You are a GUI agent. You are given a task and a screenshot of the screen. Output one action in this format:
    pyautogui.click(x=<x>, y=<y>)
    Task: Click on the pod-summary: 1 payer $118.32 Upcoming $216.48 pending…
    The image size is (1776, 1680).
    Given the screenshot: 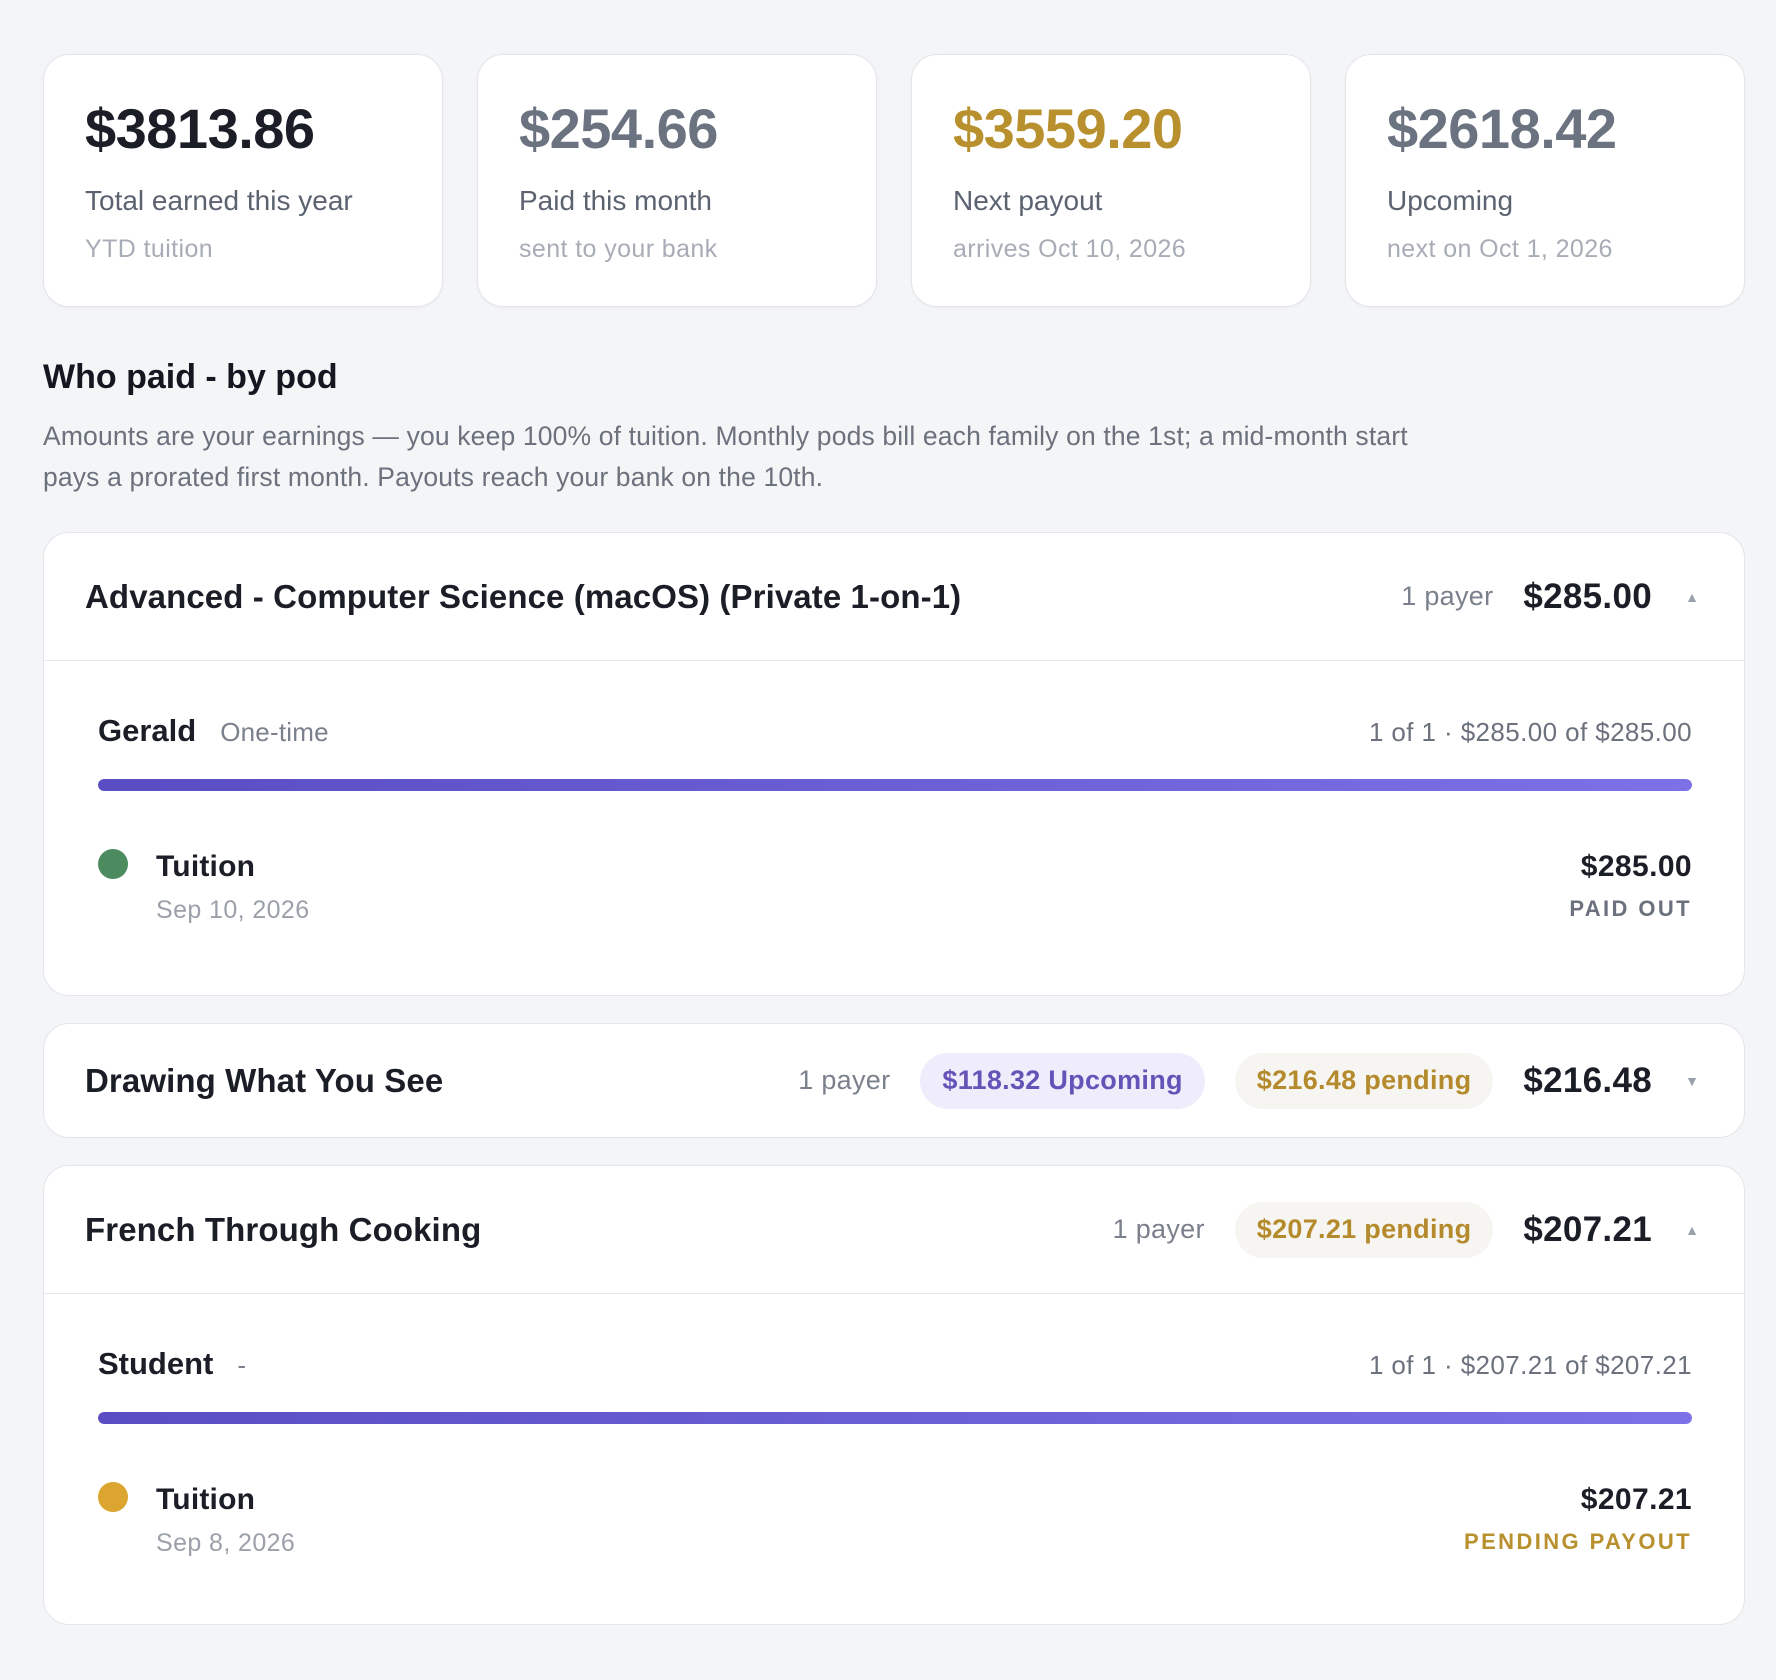 What is the action you would take?
    pyautogui.click(x=1250, y=1080)
    